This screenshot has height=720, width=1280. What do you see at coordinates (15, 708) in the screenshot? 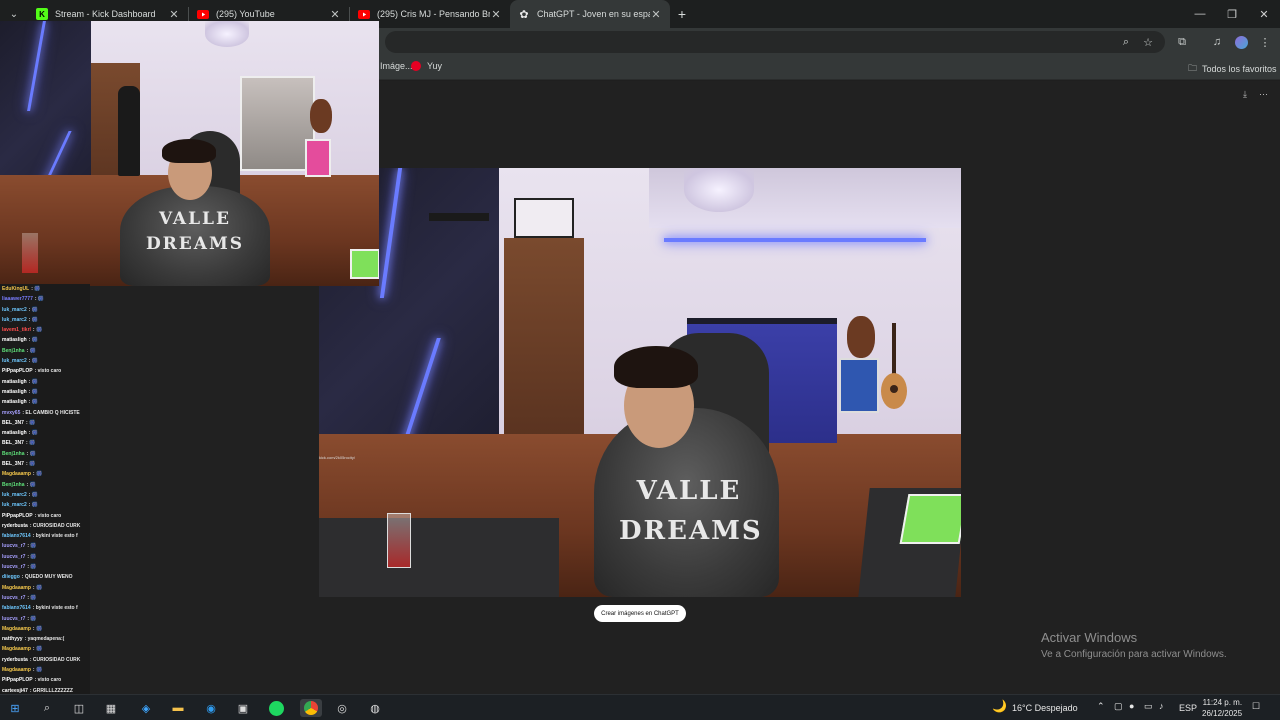
I see `start-icon: ⊞` at bounding box center [15, 708].